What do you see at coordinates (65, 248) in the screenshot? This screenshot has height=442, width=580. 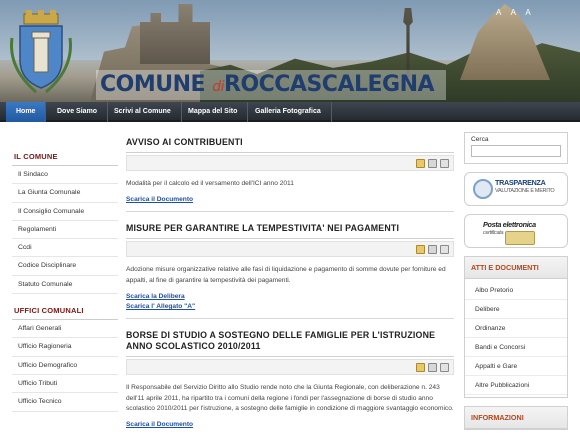 I see `menu-item: Ccdi` at bounding box center [65, 248].